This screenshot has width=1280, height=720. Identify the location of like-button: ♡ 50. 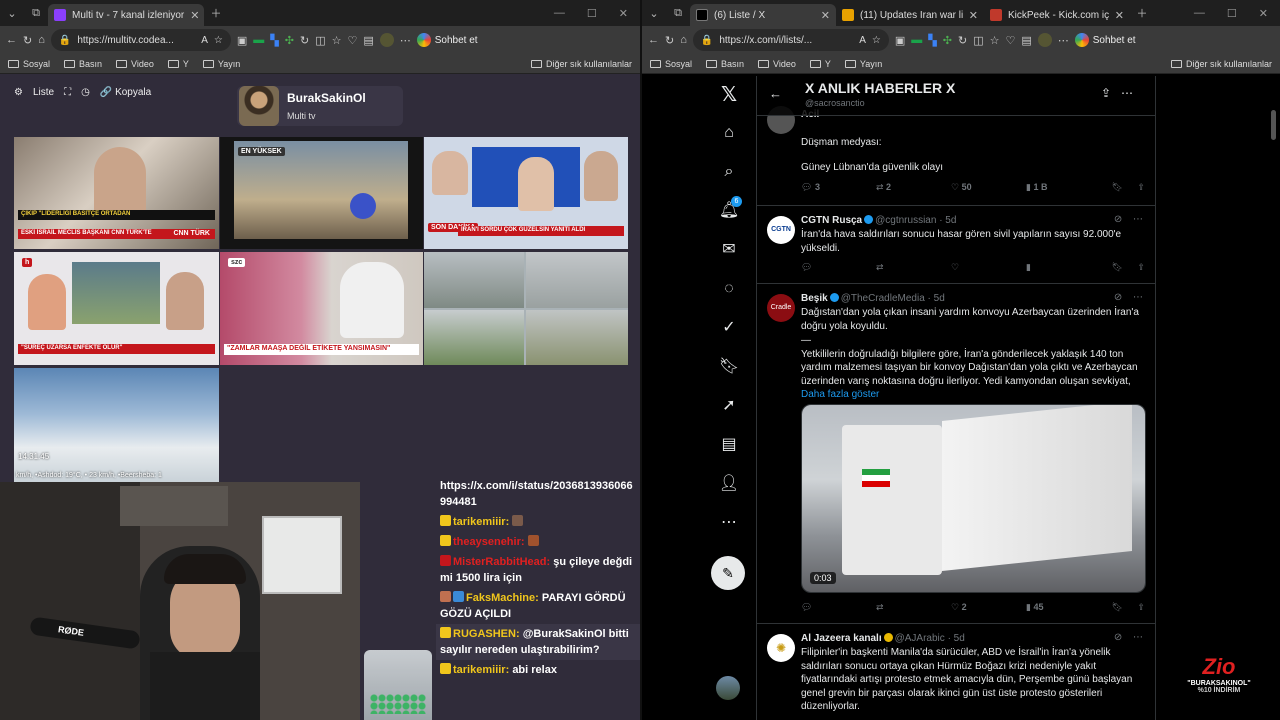
(988, 187).